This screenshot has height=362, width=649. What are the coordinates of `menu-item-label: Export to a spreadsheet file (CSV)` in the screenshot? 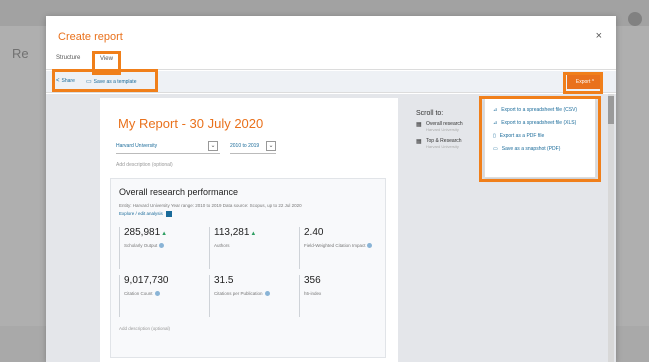 It's located at (539, 110).